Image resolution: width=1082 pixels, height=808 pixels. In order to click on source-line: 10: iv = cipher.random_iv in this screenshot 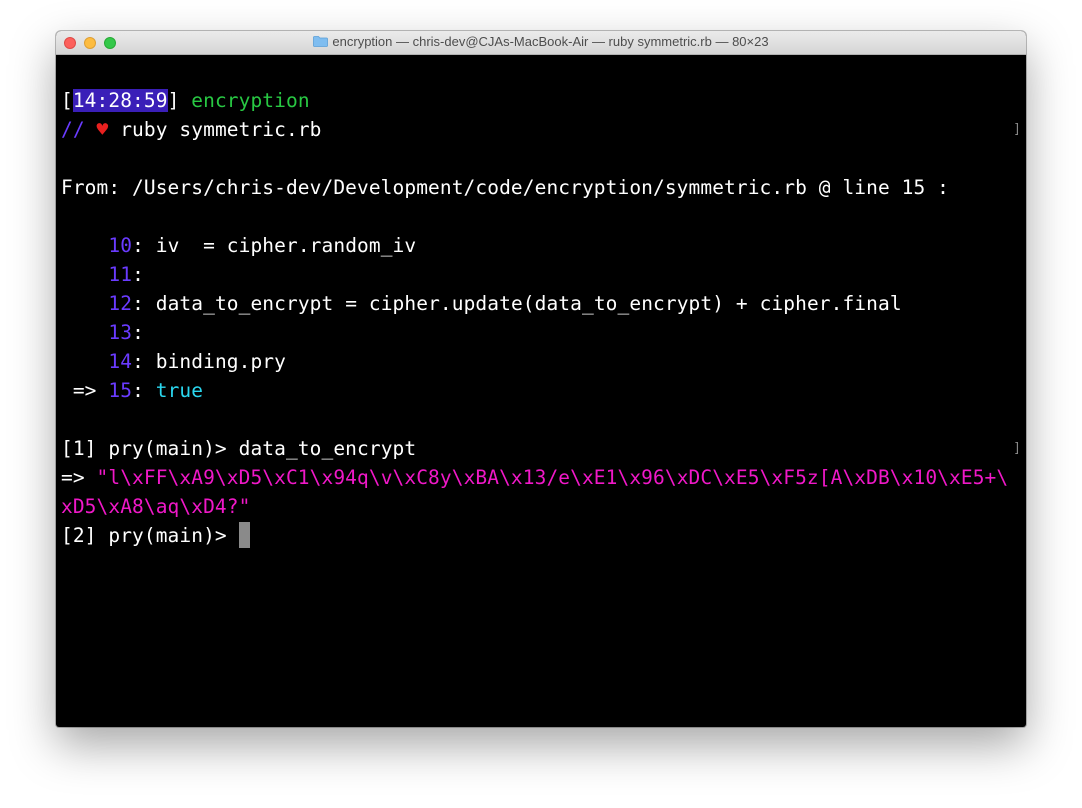, I will do `click(262, 245)`.